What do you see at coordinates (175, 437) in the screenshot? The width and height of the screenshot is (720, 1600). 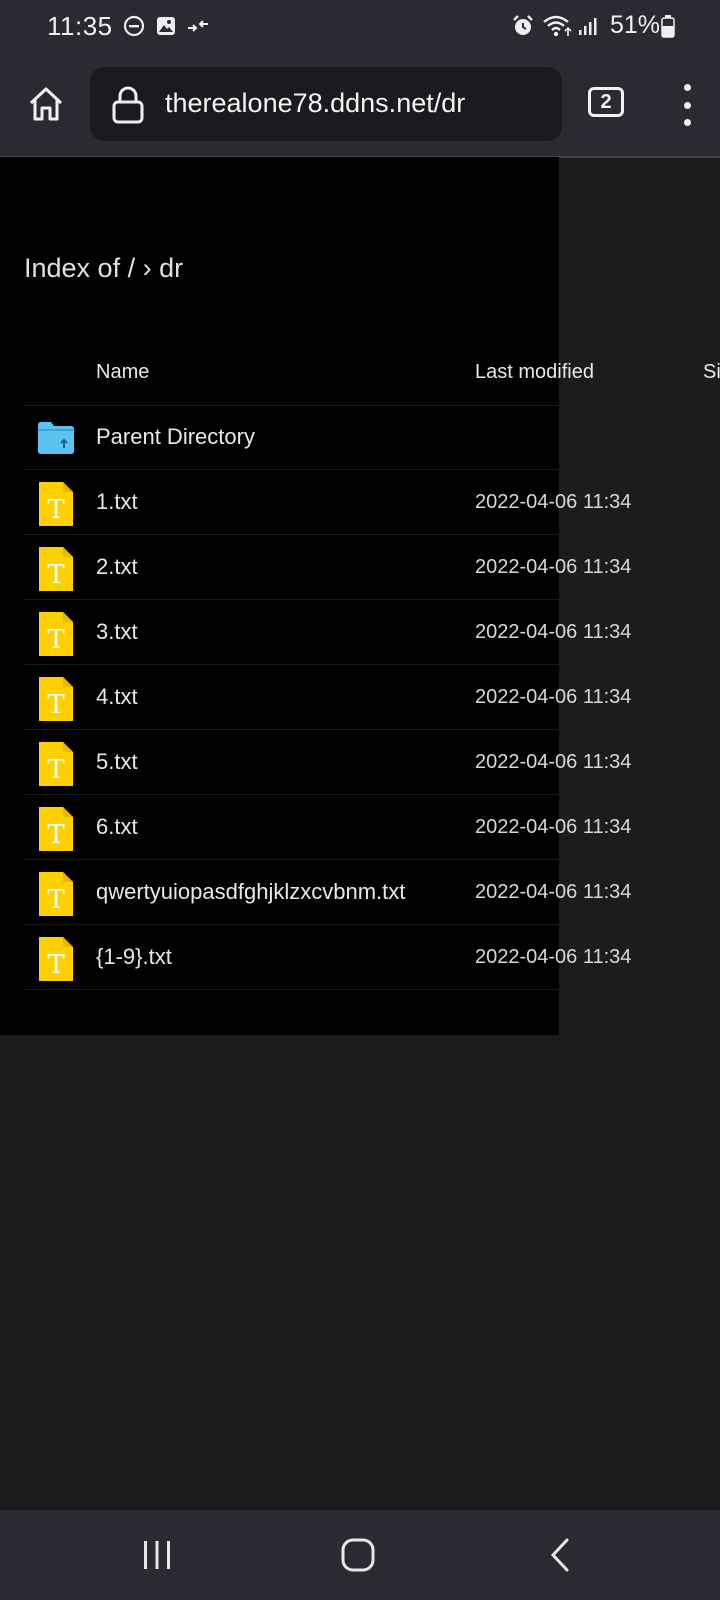 I see `file-name-link: Parent Directory` at bounding box center [175, 437].